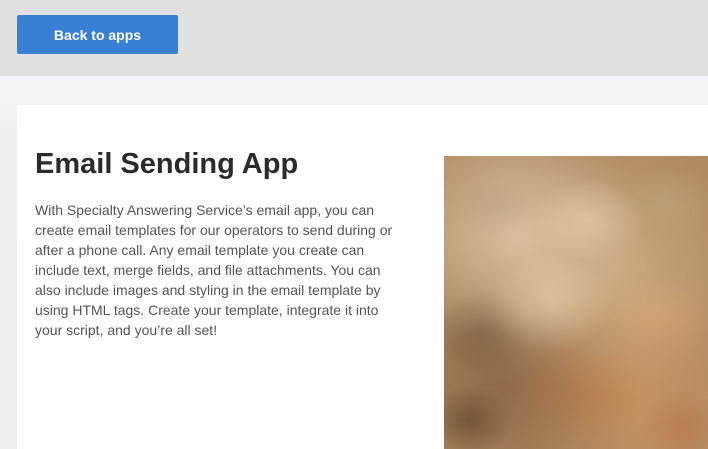  What do you see at coordinates (167, 164) in the screenshot?
I see `page-title: Email Sending App` at bounding box center [167, 164].